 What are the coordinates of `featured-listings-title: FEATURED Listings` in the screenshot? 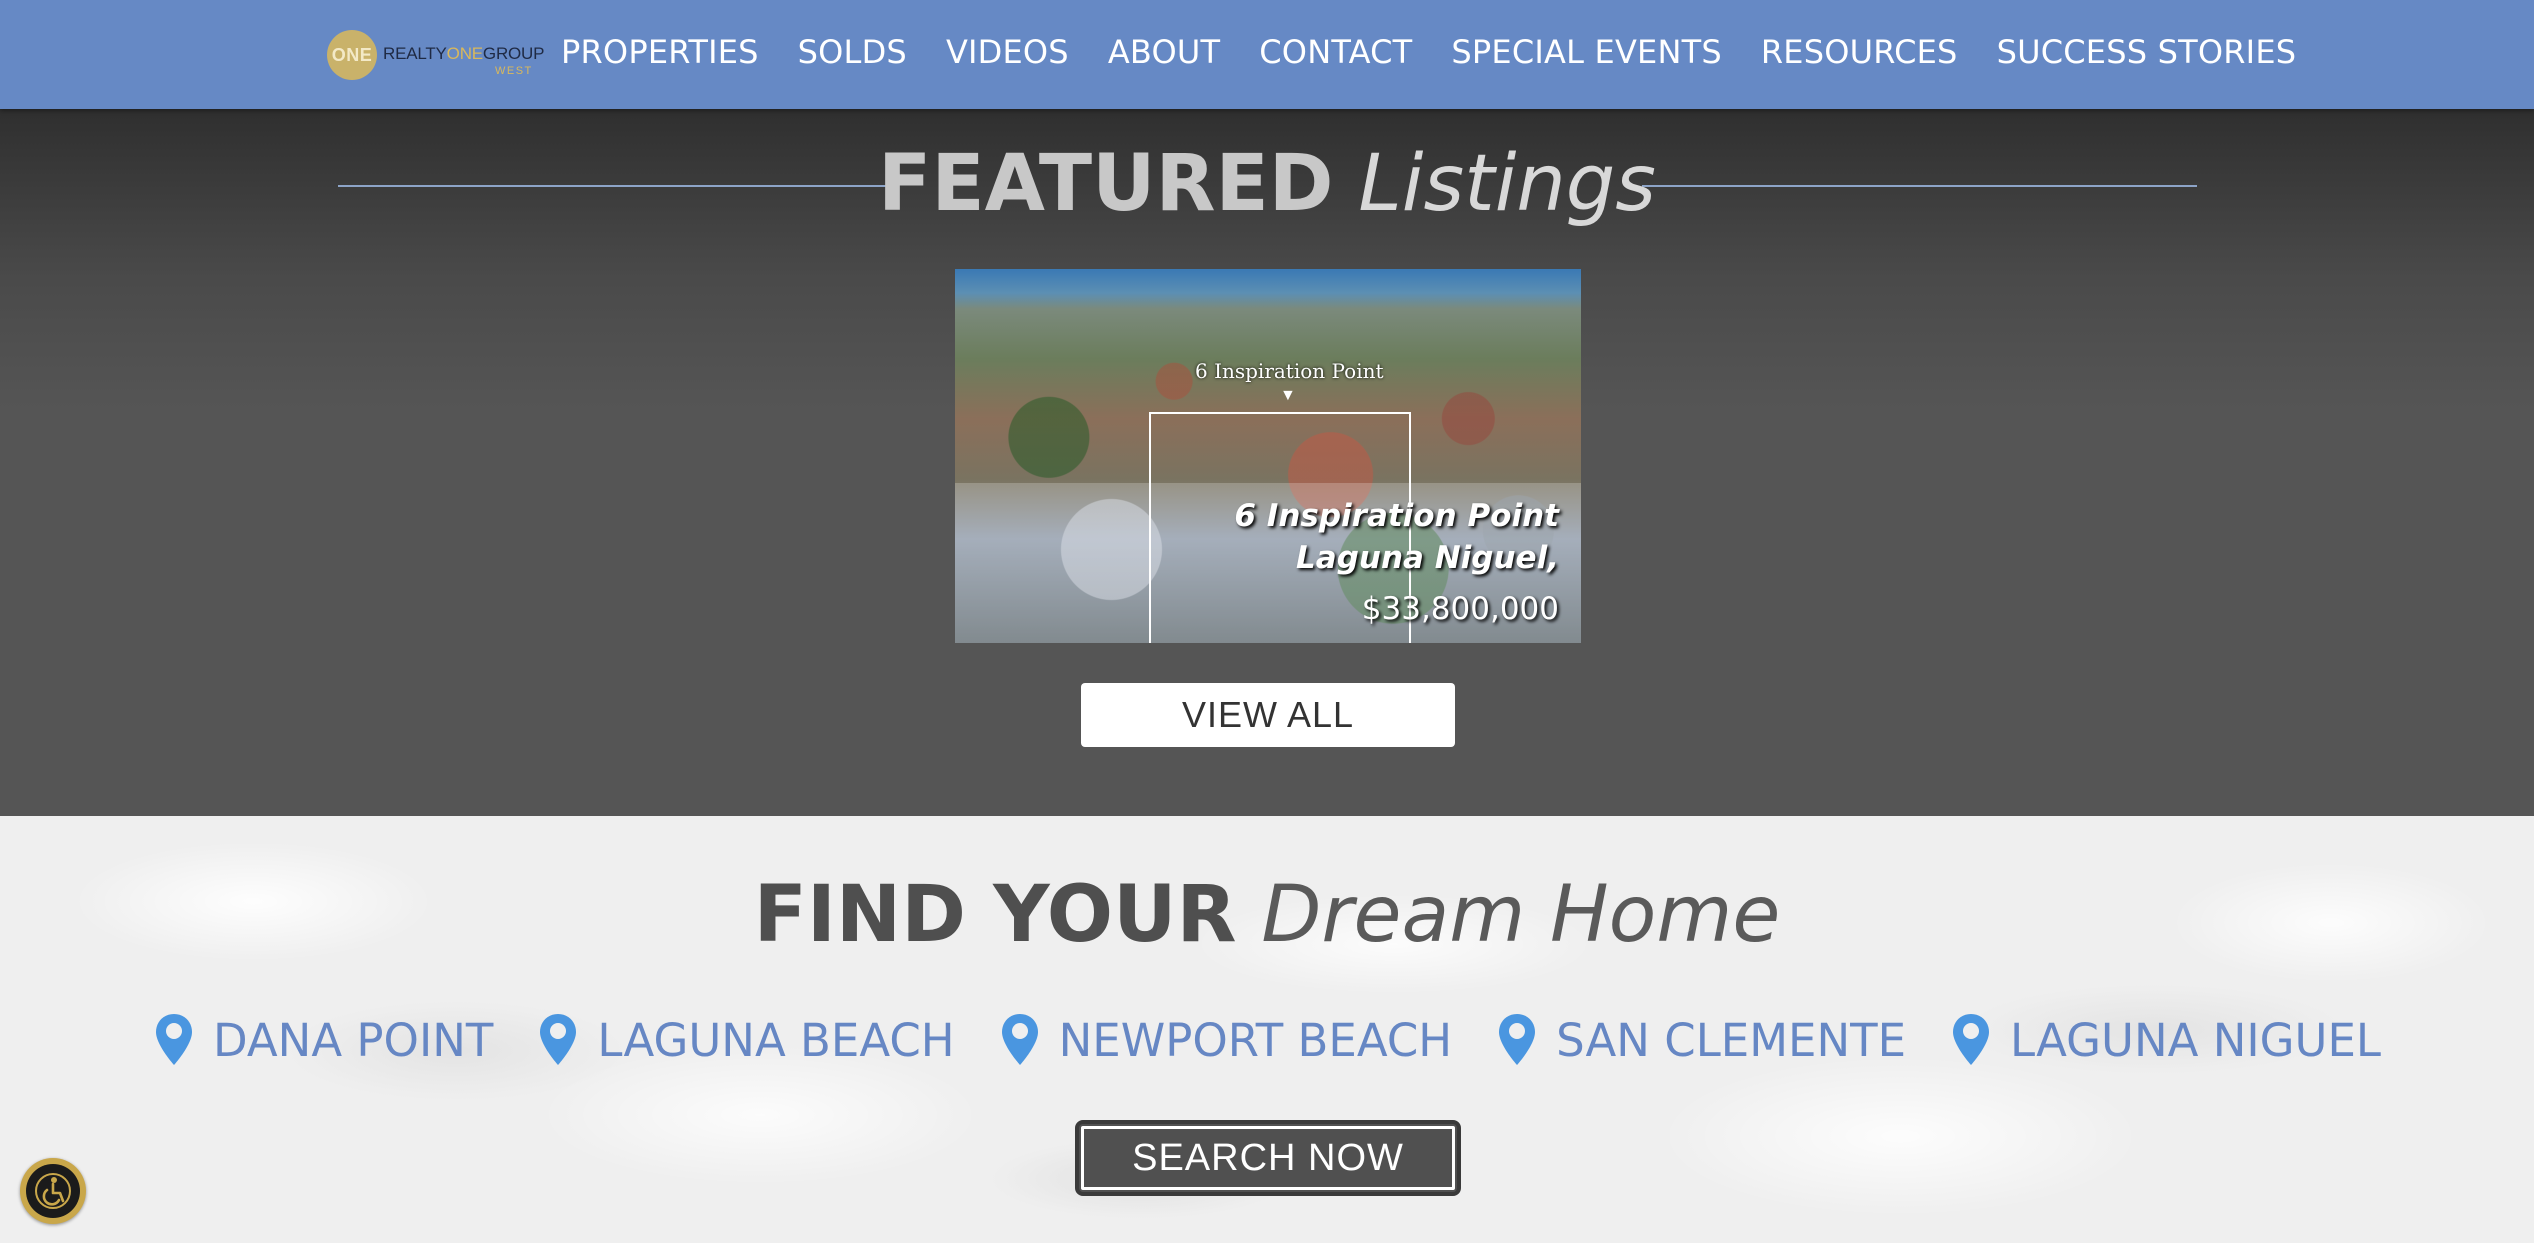 It's located at (1267, 184).